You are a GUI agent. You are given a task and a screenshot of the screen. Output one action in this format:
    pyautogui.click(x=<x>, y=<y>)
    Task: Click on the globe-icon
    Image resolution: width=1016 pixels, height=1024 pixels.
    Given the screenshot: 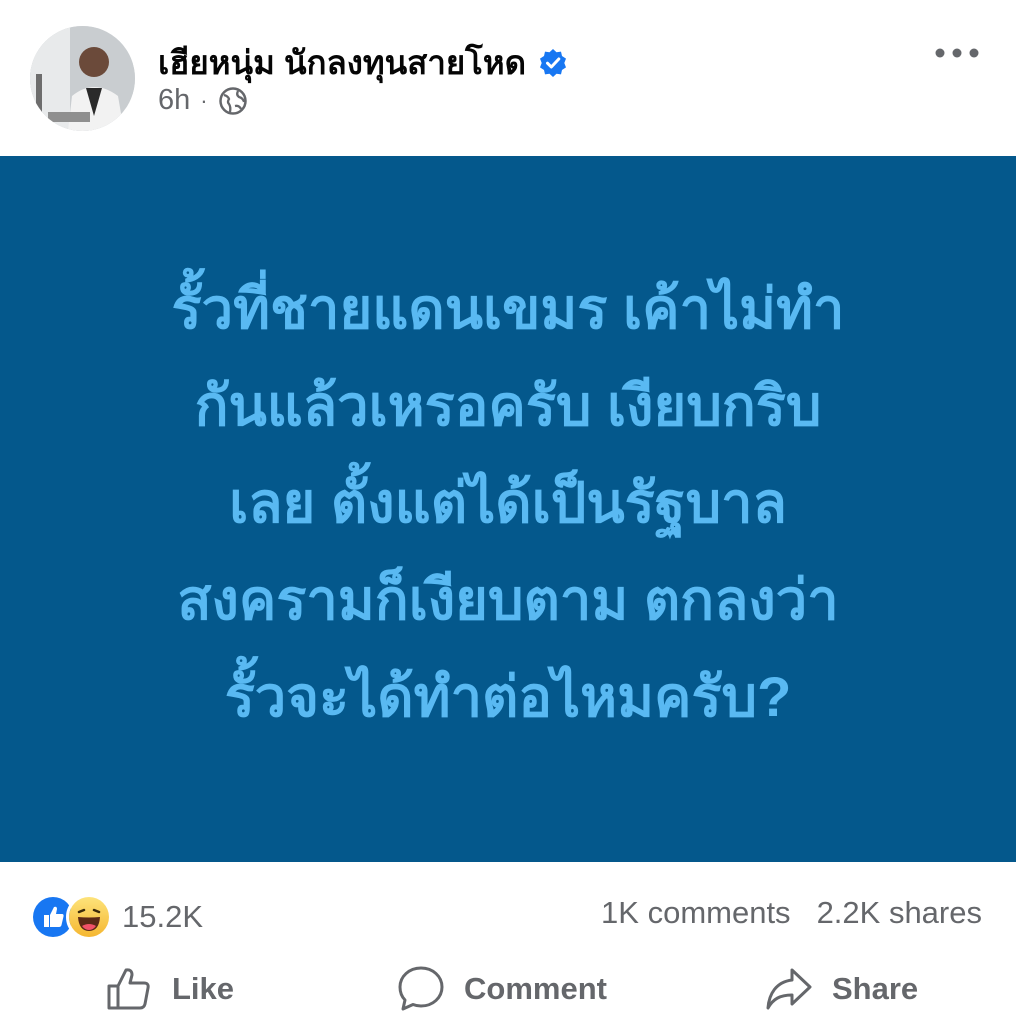 What is the action you would take?
    pyautogui.click(x=233, y=101)
    